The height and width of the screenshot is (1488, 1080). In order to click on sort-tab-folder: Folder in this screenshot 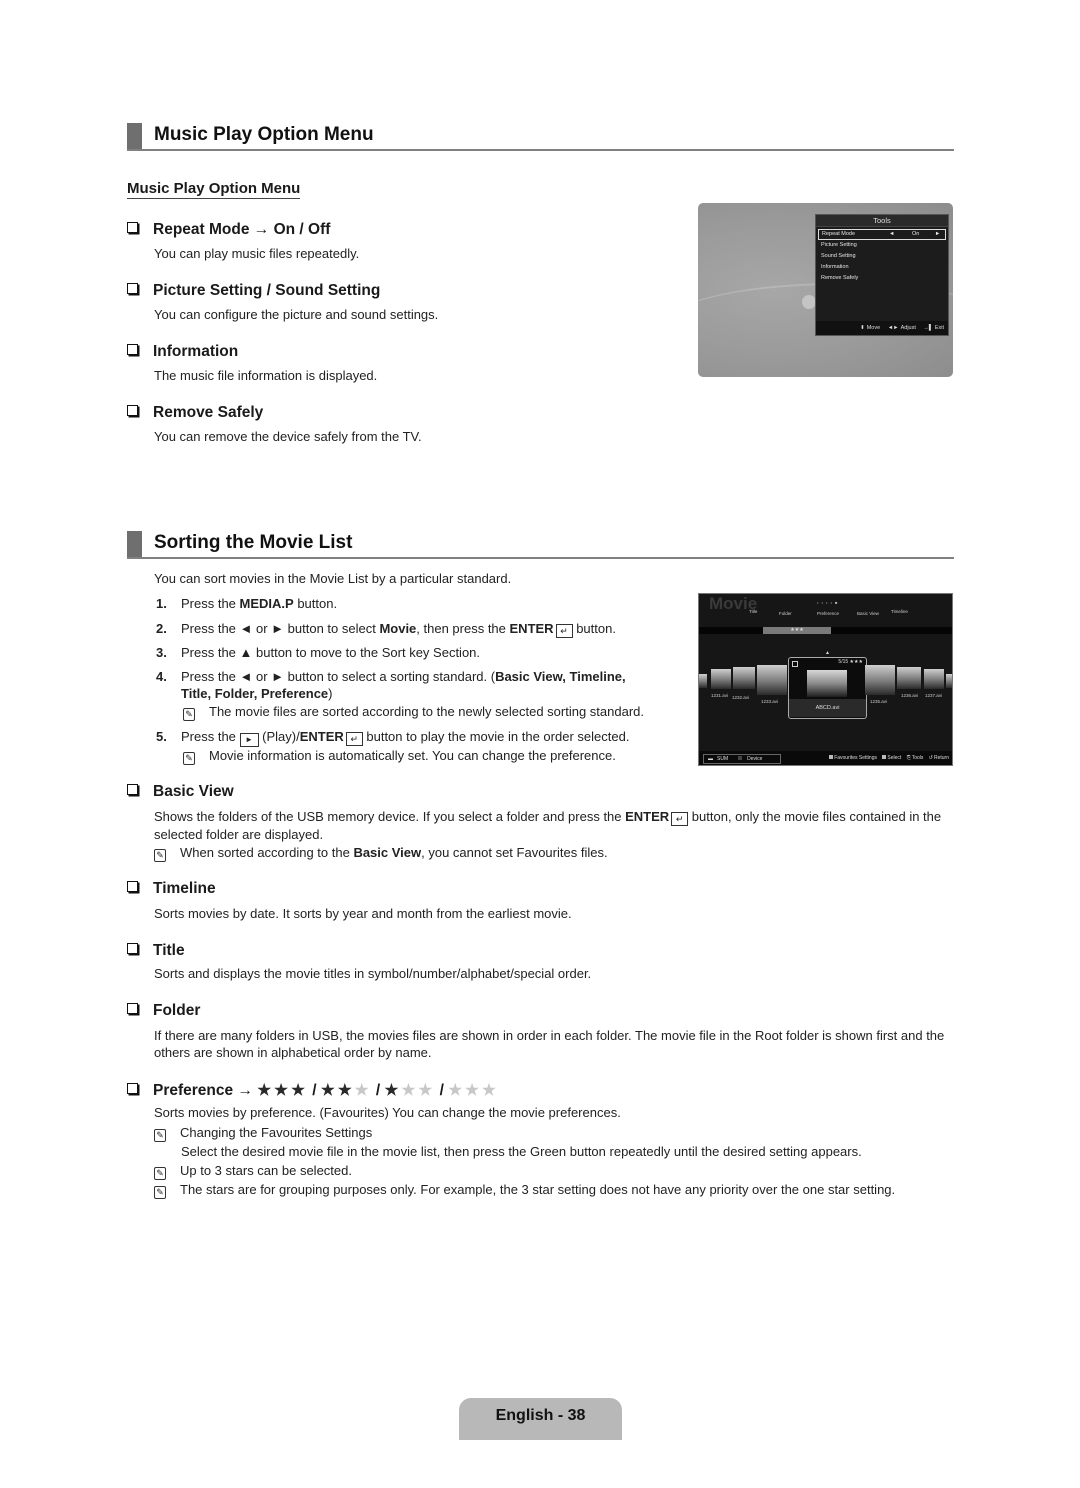, I will do `click(785, 613)`.